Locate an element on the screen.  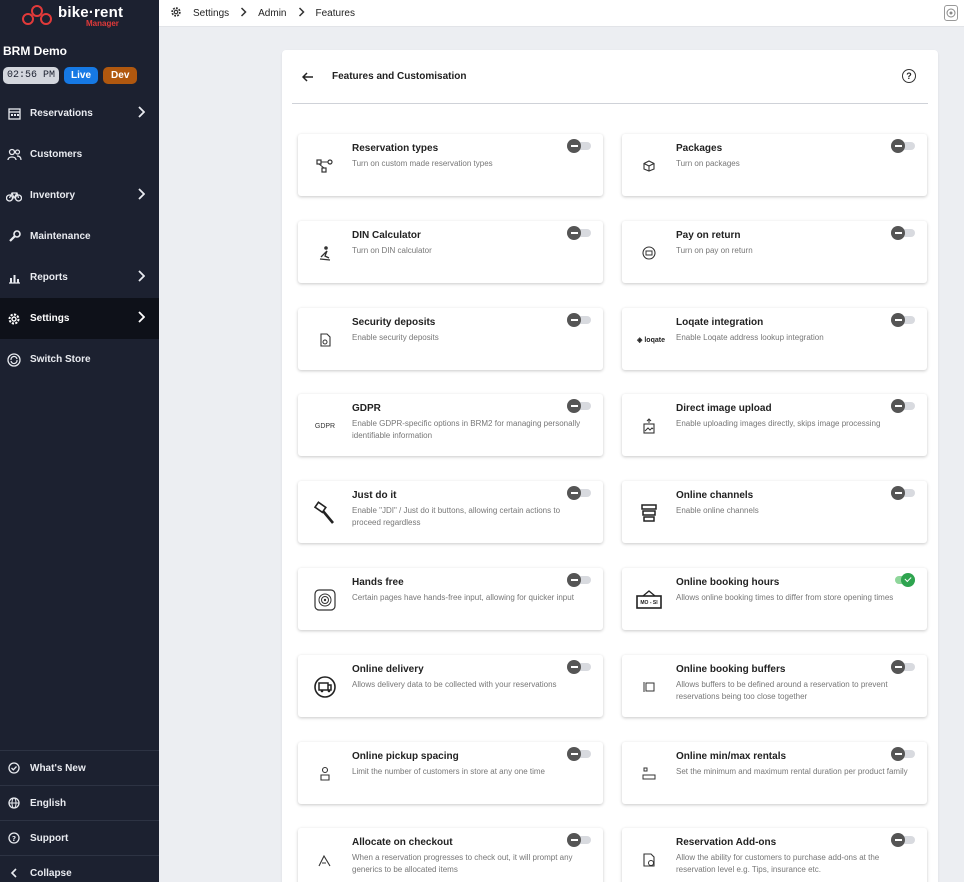
sidebar-item-maintenance: Maintenance is located at coordinates (79, 236).